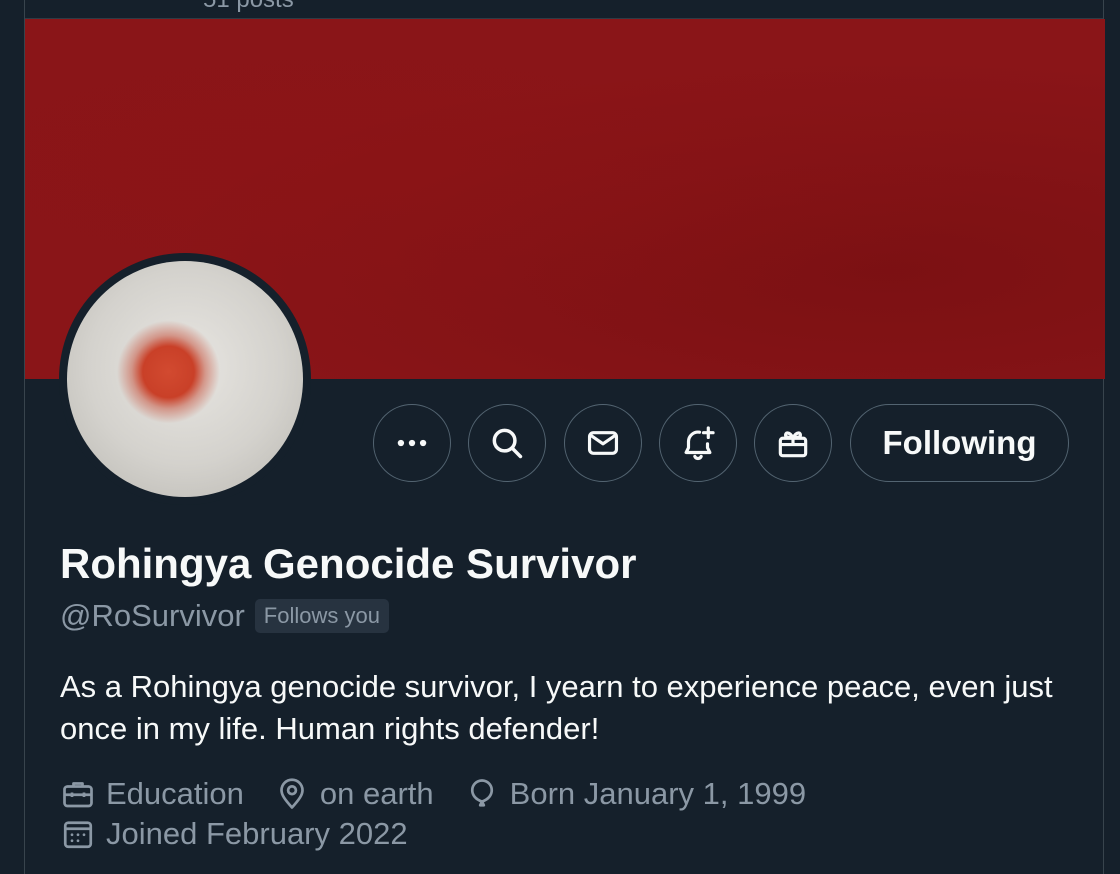 The width and height of the screenshot is (1120, 874). I want to click on location-pin-icon, so click(292, 793).